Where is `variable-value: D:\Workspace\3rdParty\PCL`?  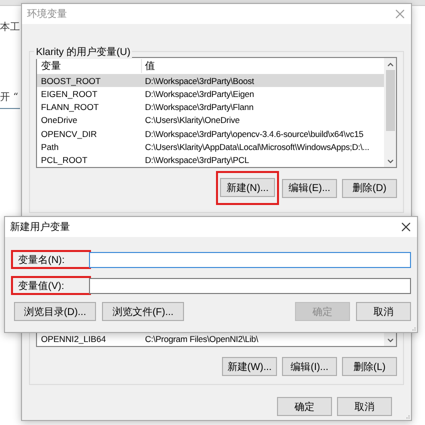 variable-value: D:\Workspace\3rdParty\PCL is located at coordinates (197, 160).